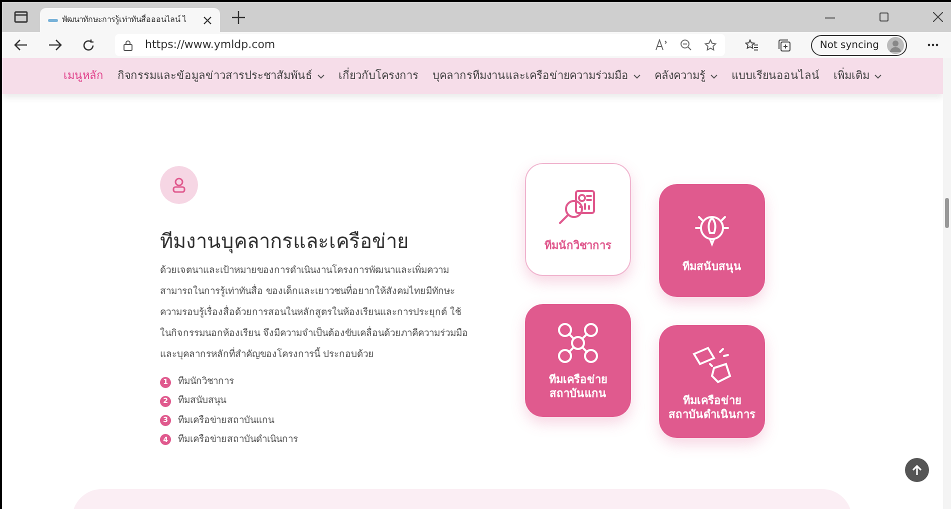  What do you see at coordinates (578, 245) in the screenshot?
I see `card-label: ทีมนักวิชาการ` at bounding box center [578, 245].